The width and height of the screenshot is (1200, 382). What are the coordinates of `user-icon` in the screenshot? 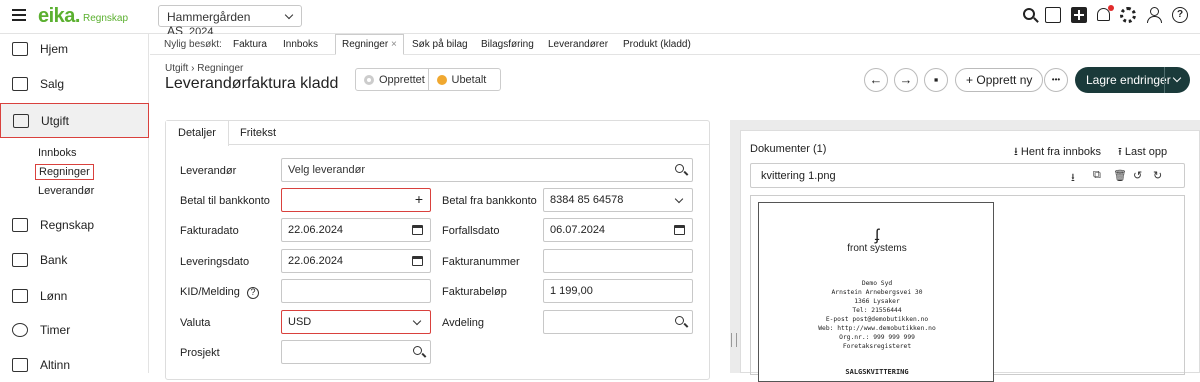 It's located at (1154, 15).